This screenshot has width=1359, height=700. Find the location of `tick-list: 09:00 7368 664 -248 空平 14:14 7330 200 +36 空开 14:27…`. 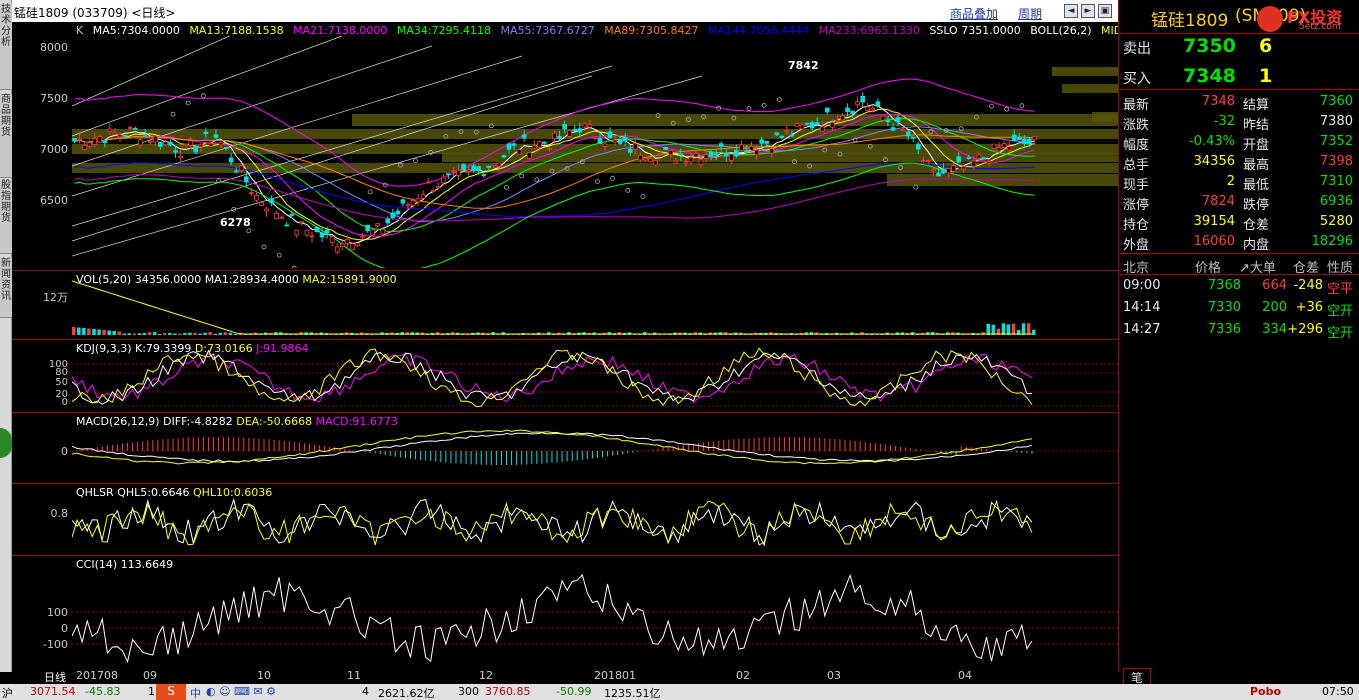

tick-list: 09:00 7368 664 -248 空平 14:14 7330 200 +36 空开 14:27… is located at coordinates (1239, 316).